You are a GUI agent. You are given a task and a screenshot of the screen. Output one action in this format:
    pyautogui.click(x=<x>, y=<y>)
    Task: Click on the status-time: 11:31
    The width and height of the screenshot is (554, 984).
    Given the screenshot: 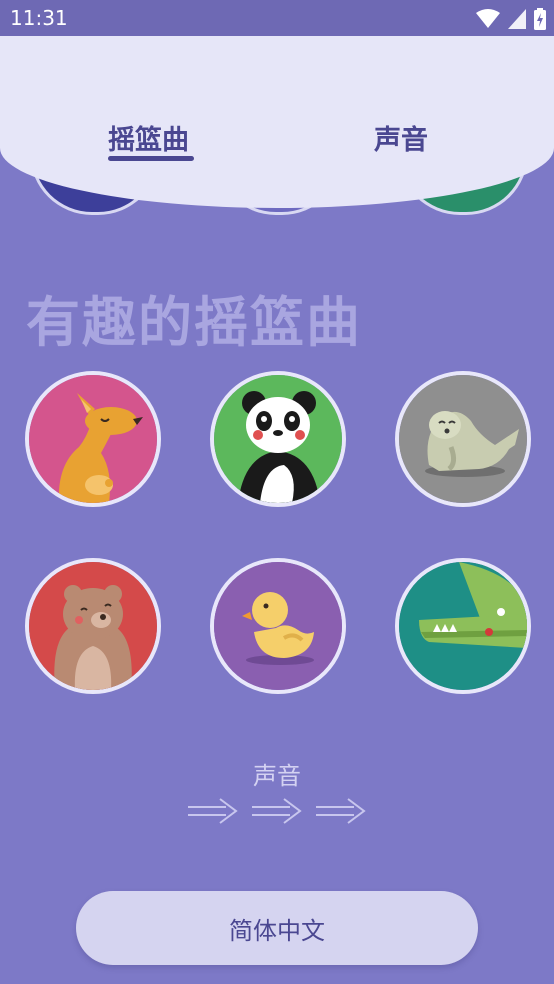 What is the action you would take?
    pyautogui.click(x=39, y=18)
    